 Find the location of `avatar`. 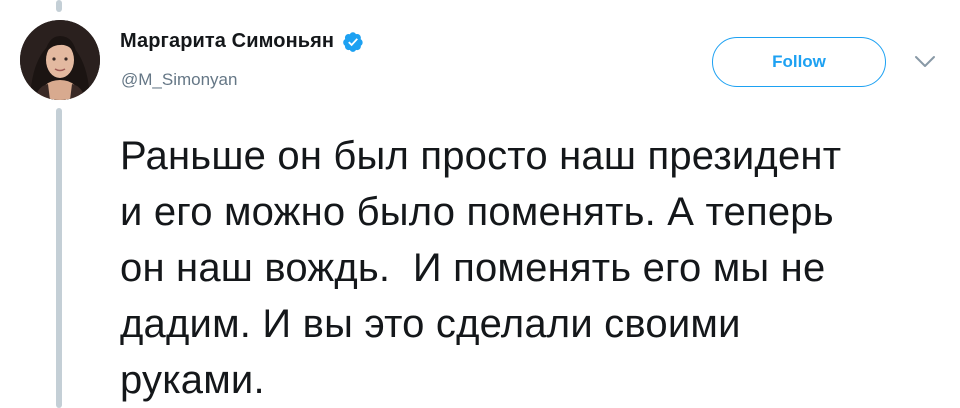

avatar is located at coordinates (60, 60).